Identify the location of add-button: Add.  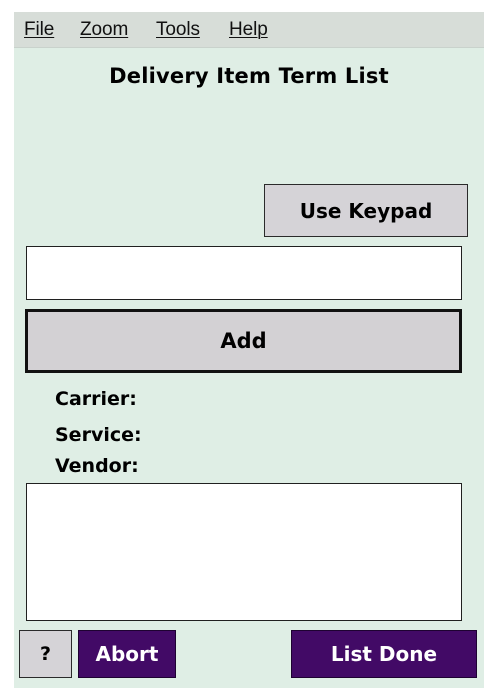
(243, 341).